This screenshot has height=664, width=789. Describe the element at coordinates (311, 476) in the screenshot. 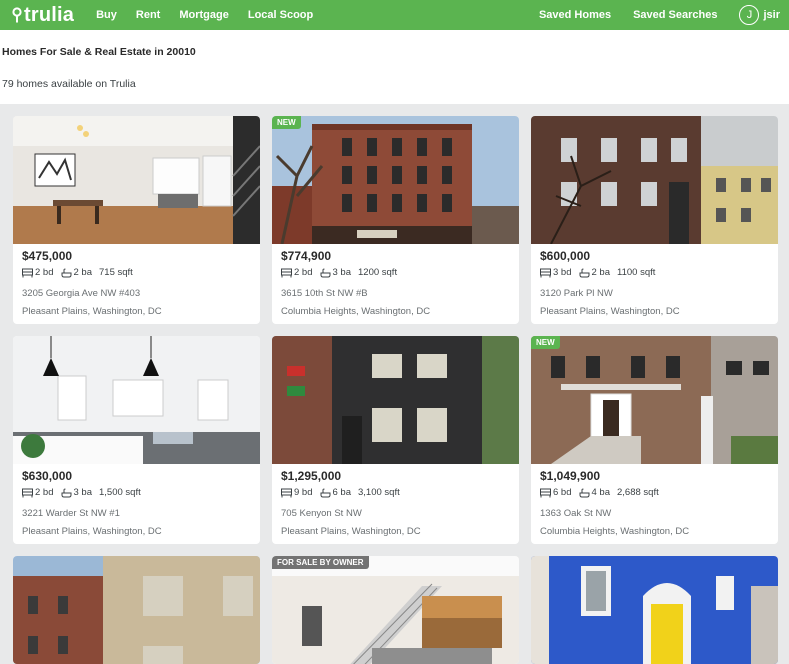

I see `listing-price: $1,295,000` at that location.